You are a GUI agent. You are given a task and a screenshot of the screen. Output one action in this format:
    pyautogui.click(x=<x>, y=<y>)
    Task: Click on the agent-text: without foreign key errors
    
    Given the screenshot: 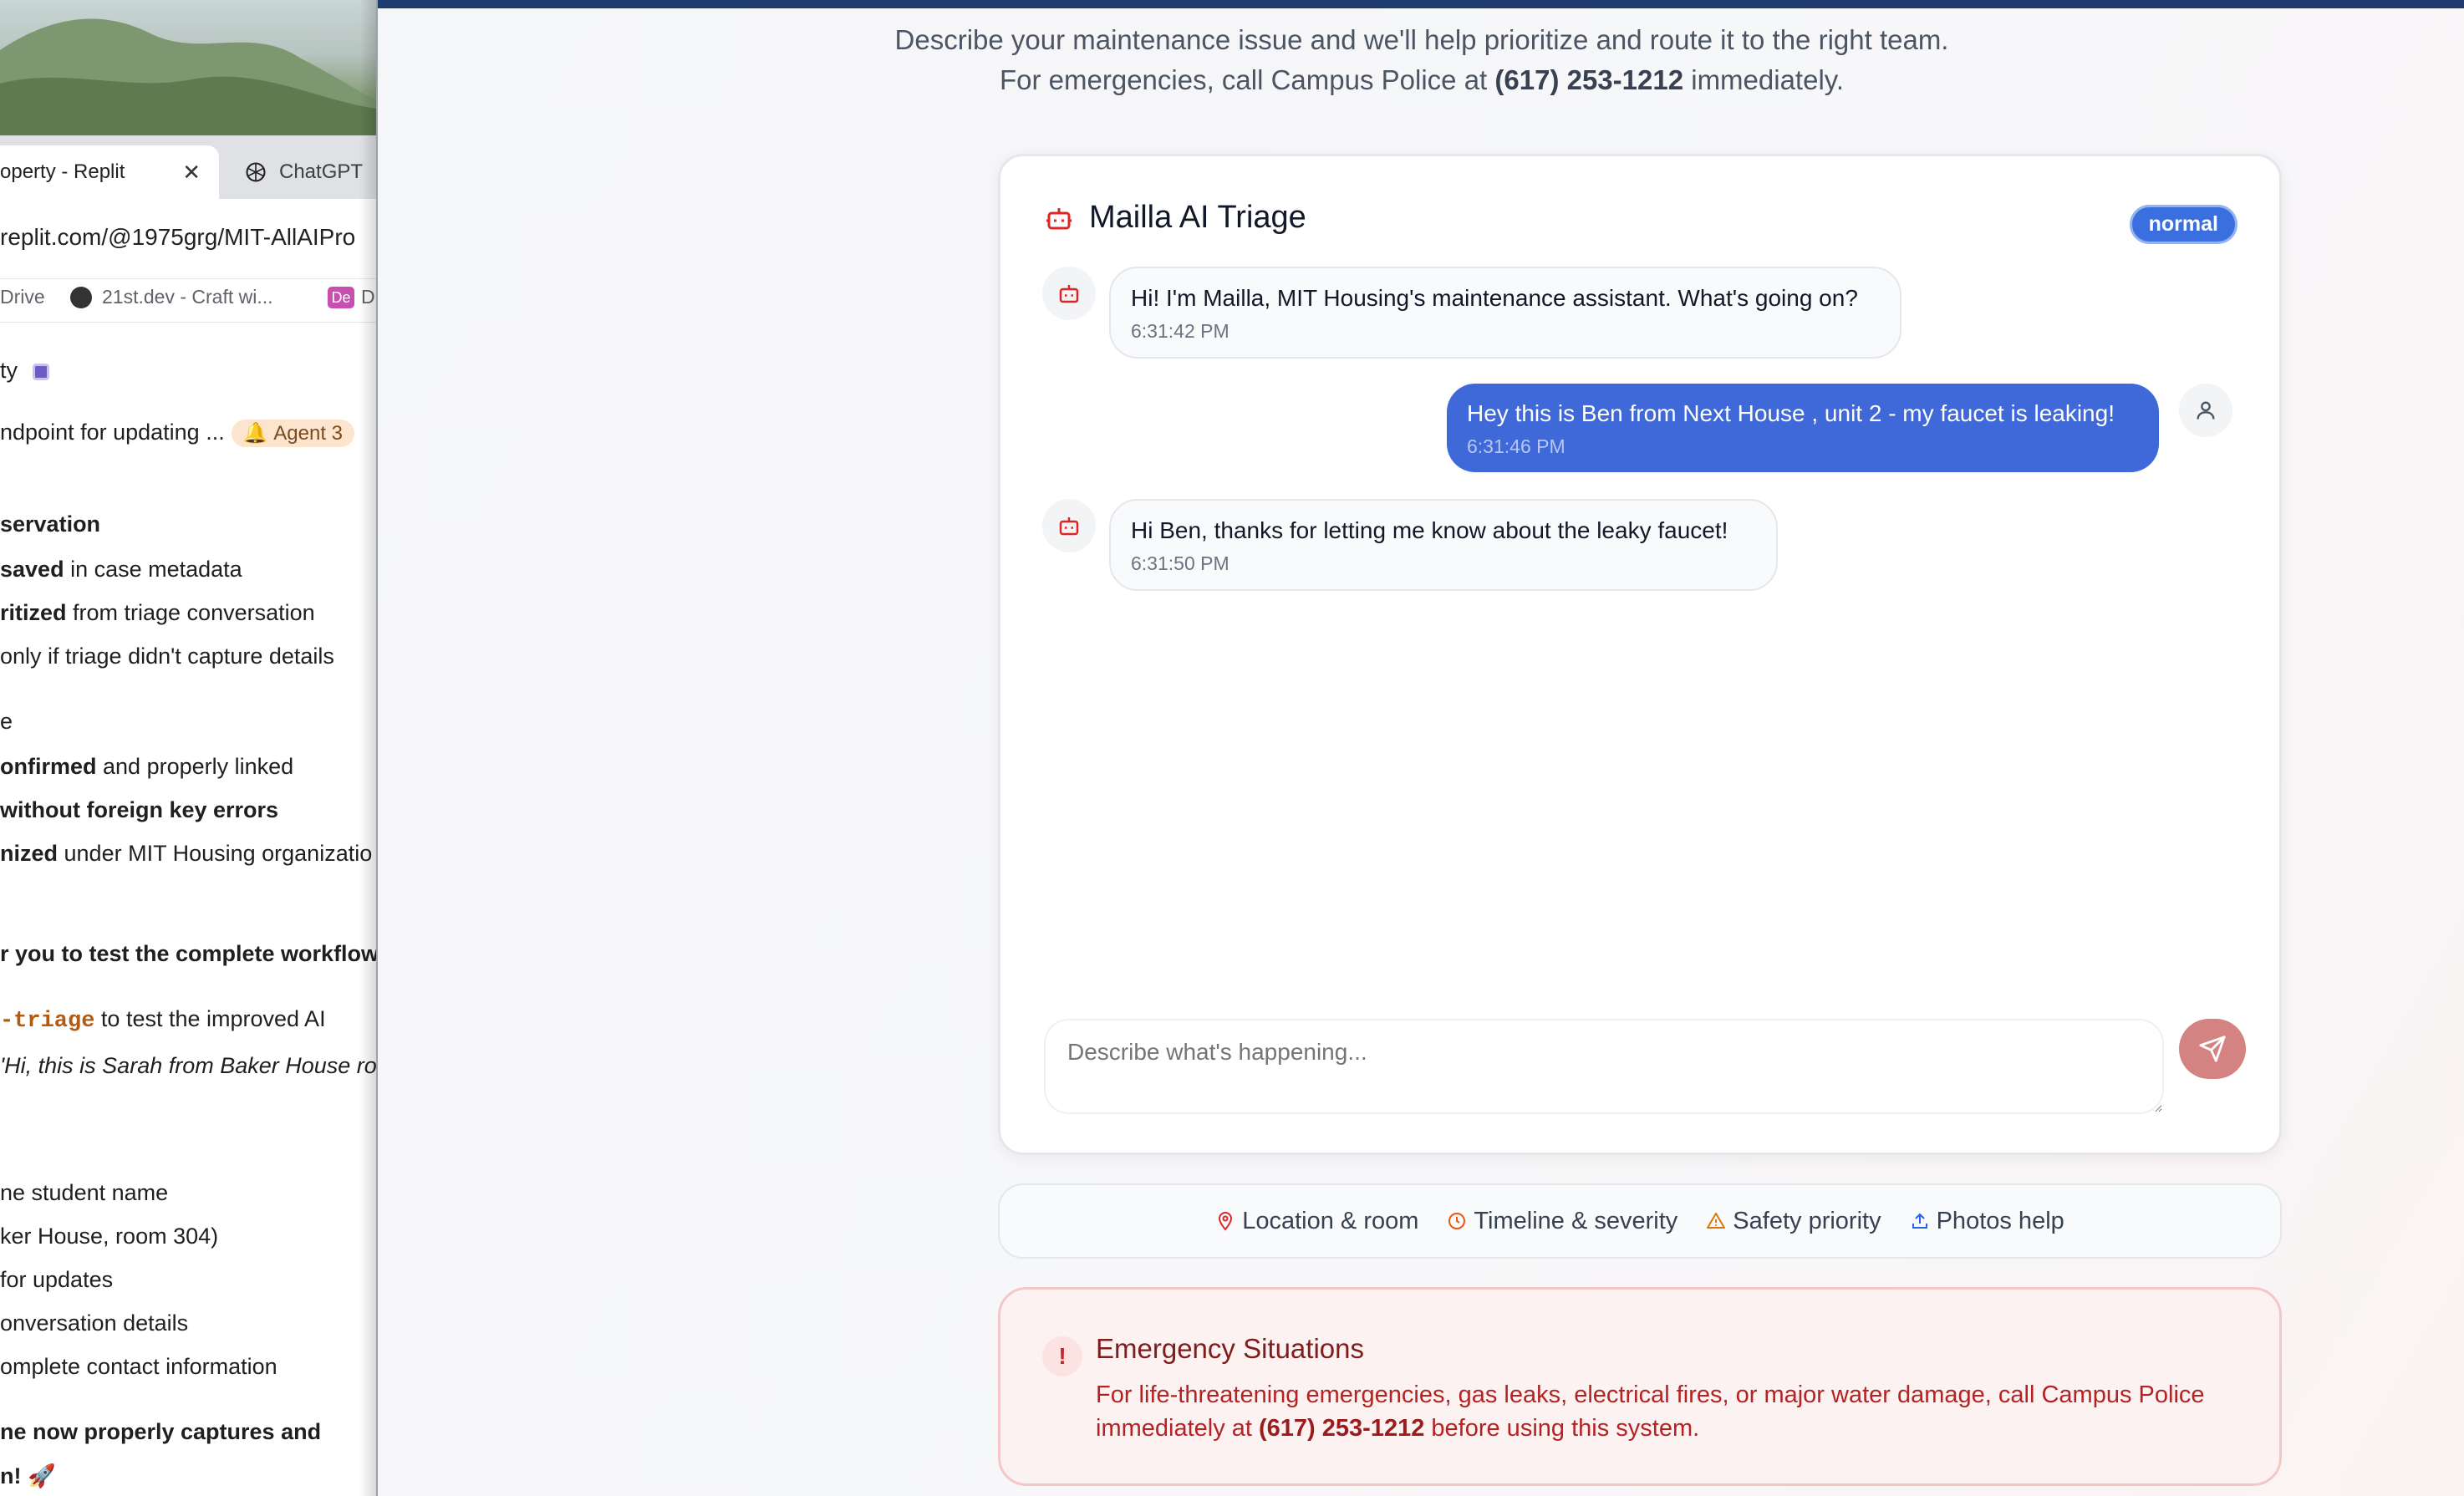 What is the action you would take?
    pyautogui.click(x=139, y=809)
    